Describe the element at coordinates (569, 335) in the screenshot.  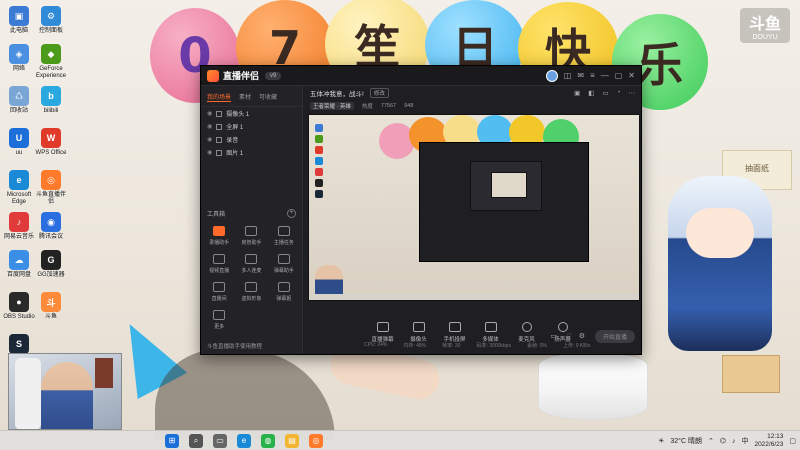
I see `timer-icon: ◌` at that location.